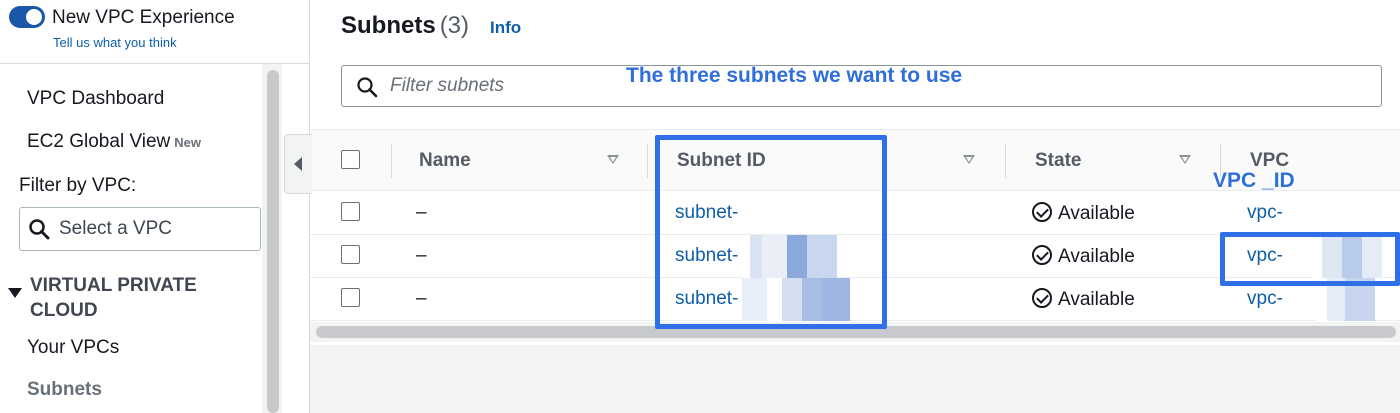  I want to click on sidebar-scrollbar-thumb, so click(273, 241).